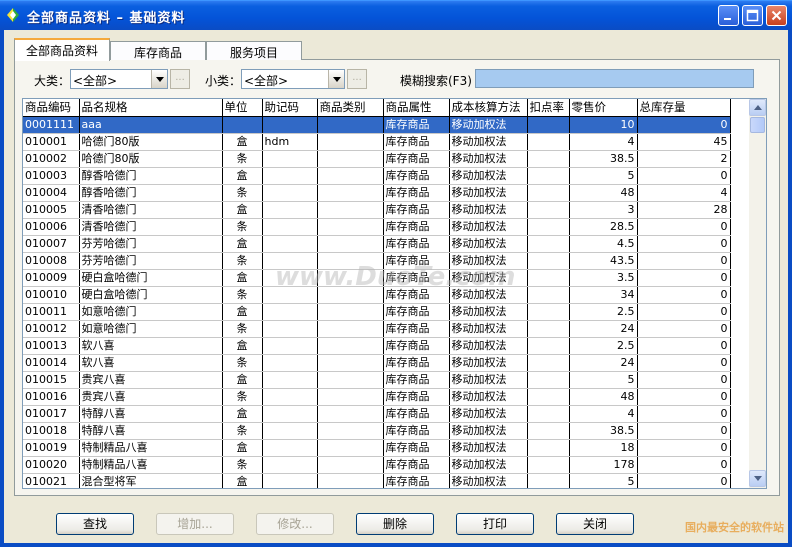  I want to click on table-row: 010002 哈德门80版条 库存商品 移动加权法 38.5 2, so click(377, 159).